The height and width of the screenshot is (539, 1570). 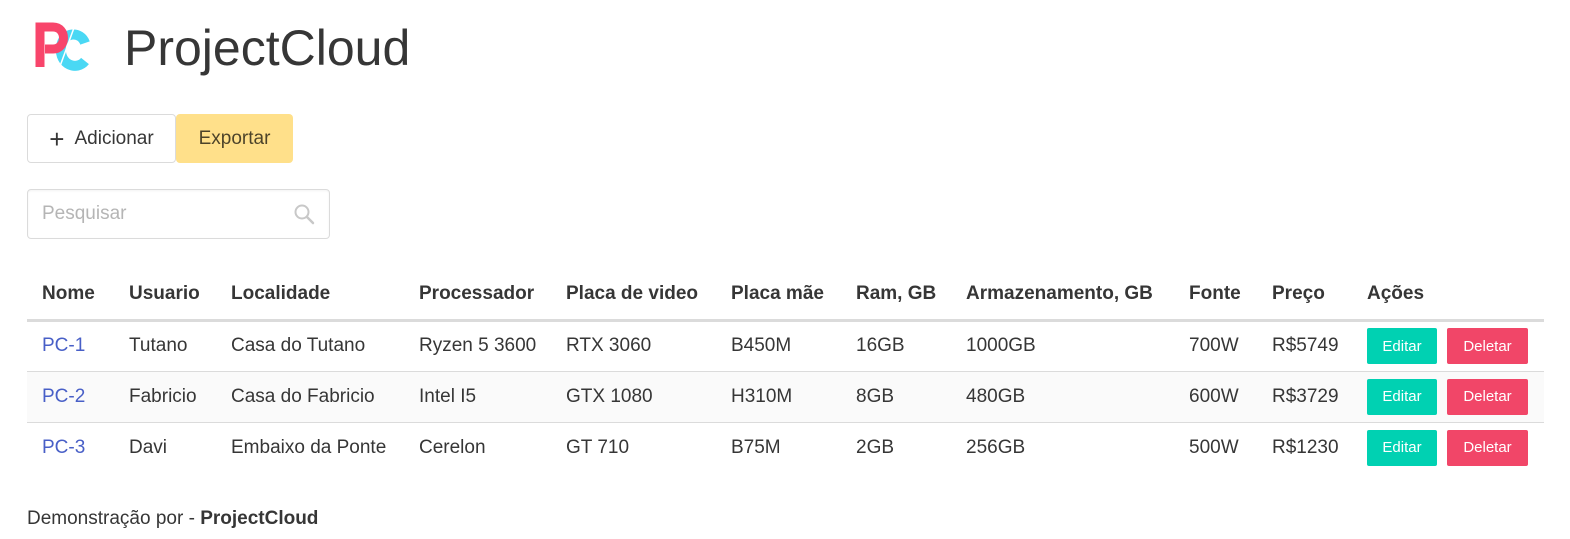 I want to click on cell-fonte: 500W, so click(x=1214, y=447).